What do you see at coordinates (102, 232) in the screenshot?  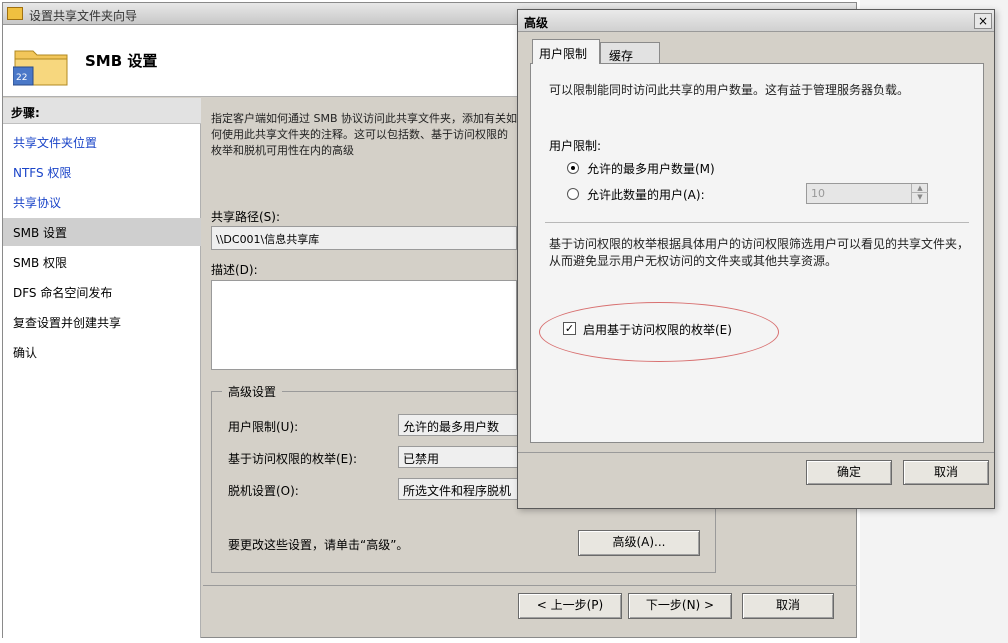 I see `step-smb-settings: SMB 设置` at bounding box center [102, 232].